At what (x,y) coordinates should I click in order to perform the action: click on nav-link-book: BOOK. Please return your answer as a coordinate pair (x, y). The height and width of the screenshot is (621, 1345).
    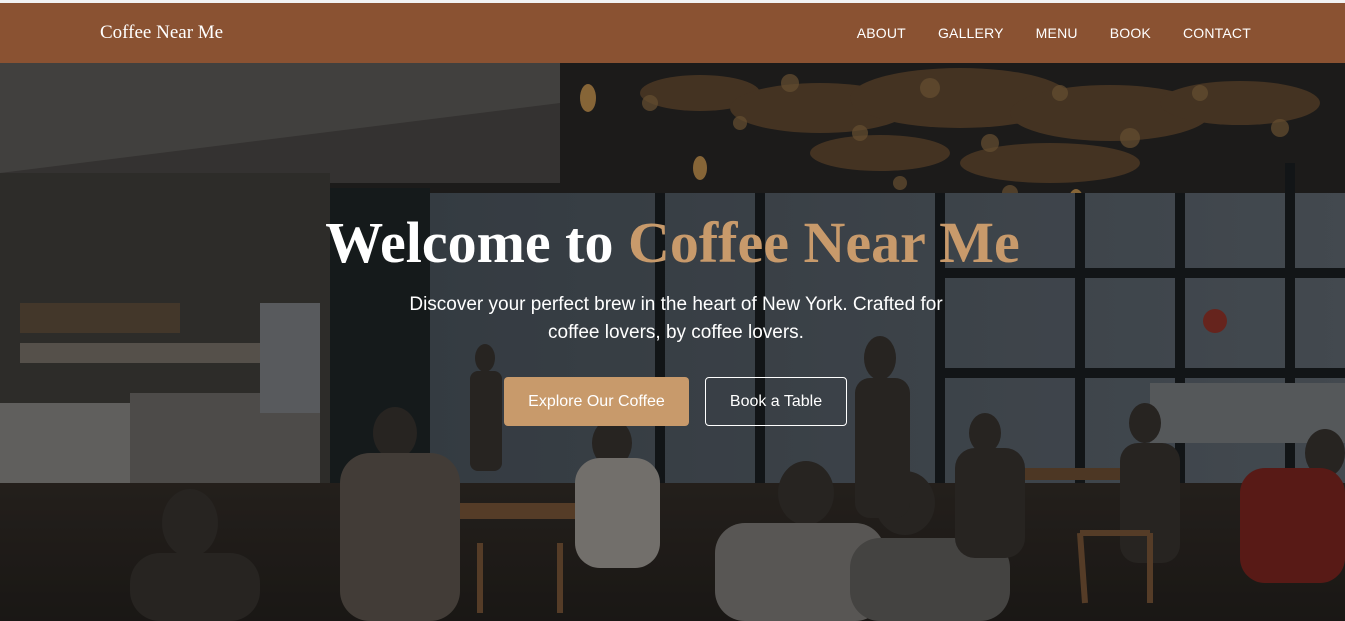
    Looking at the image, I should click on (1130, 33).